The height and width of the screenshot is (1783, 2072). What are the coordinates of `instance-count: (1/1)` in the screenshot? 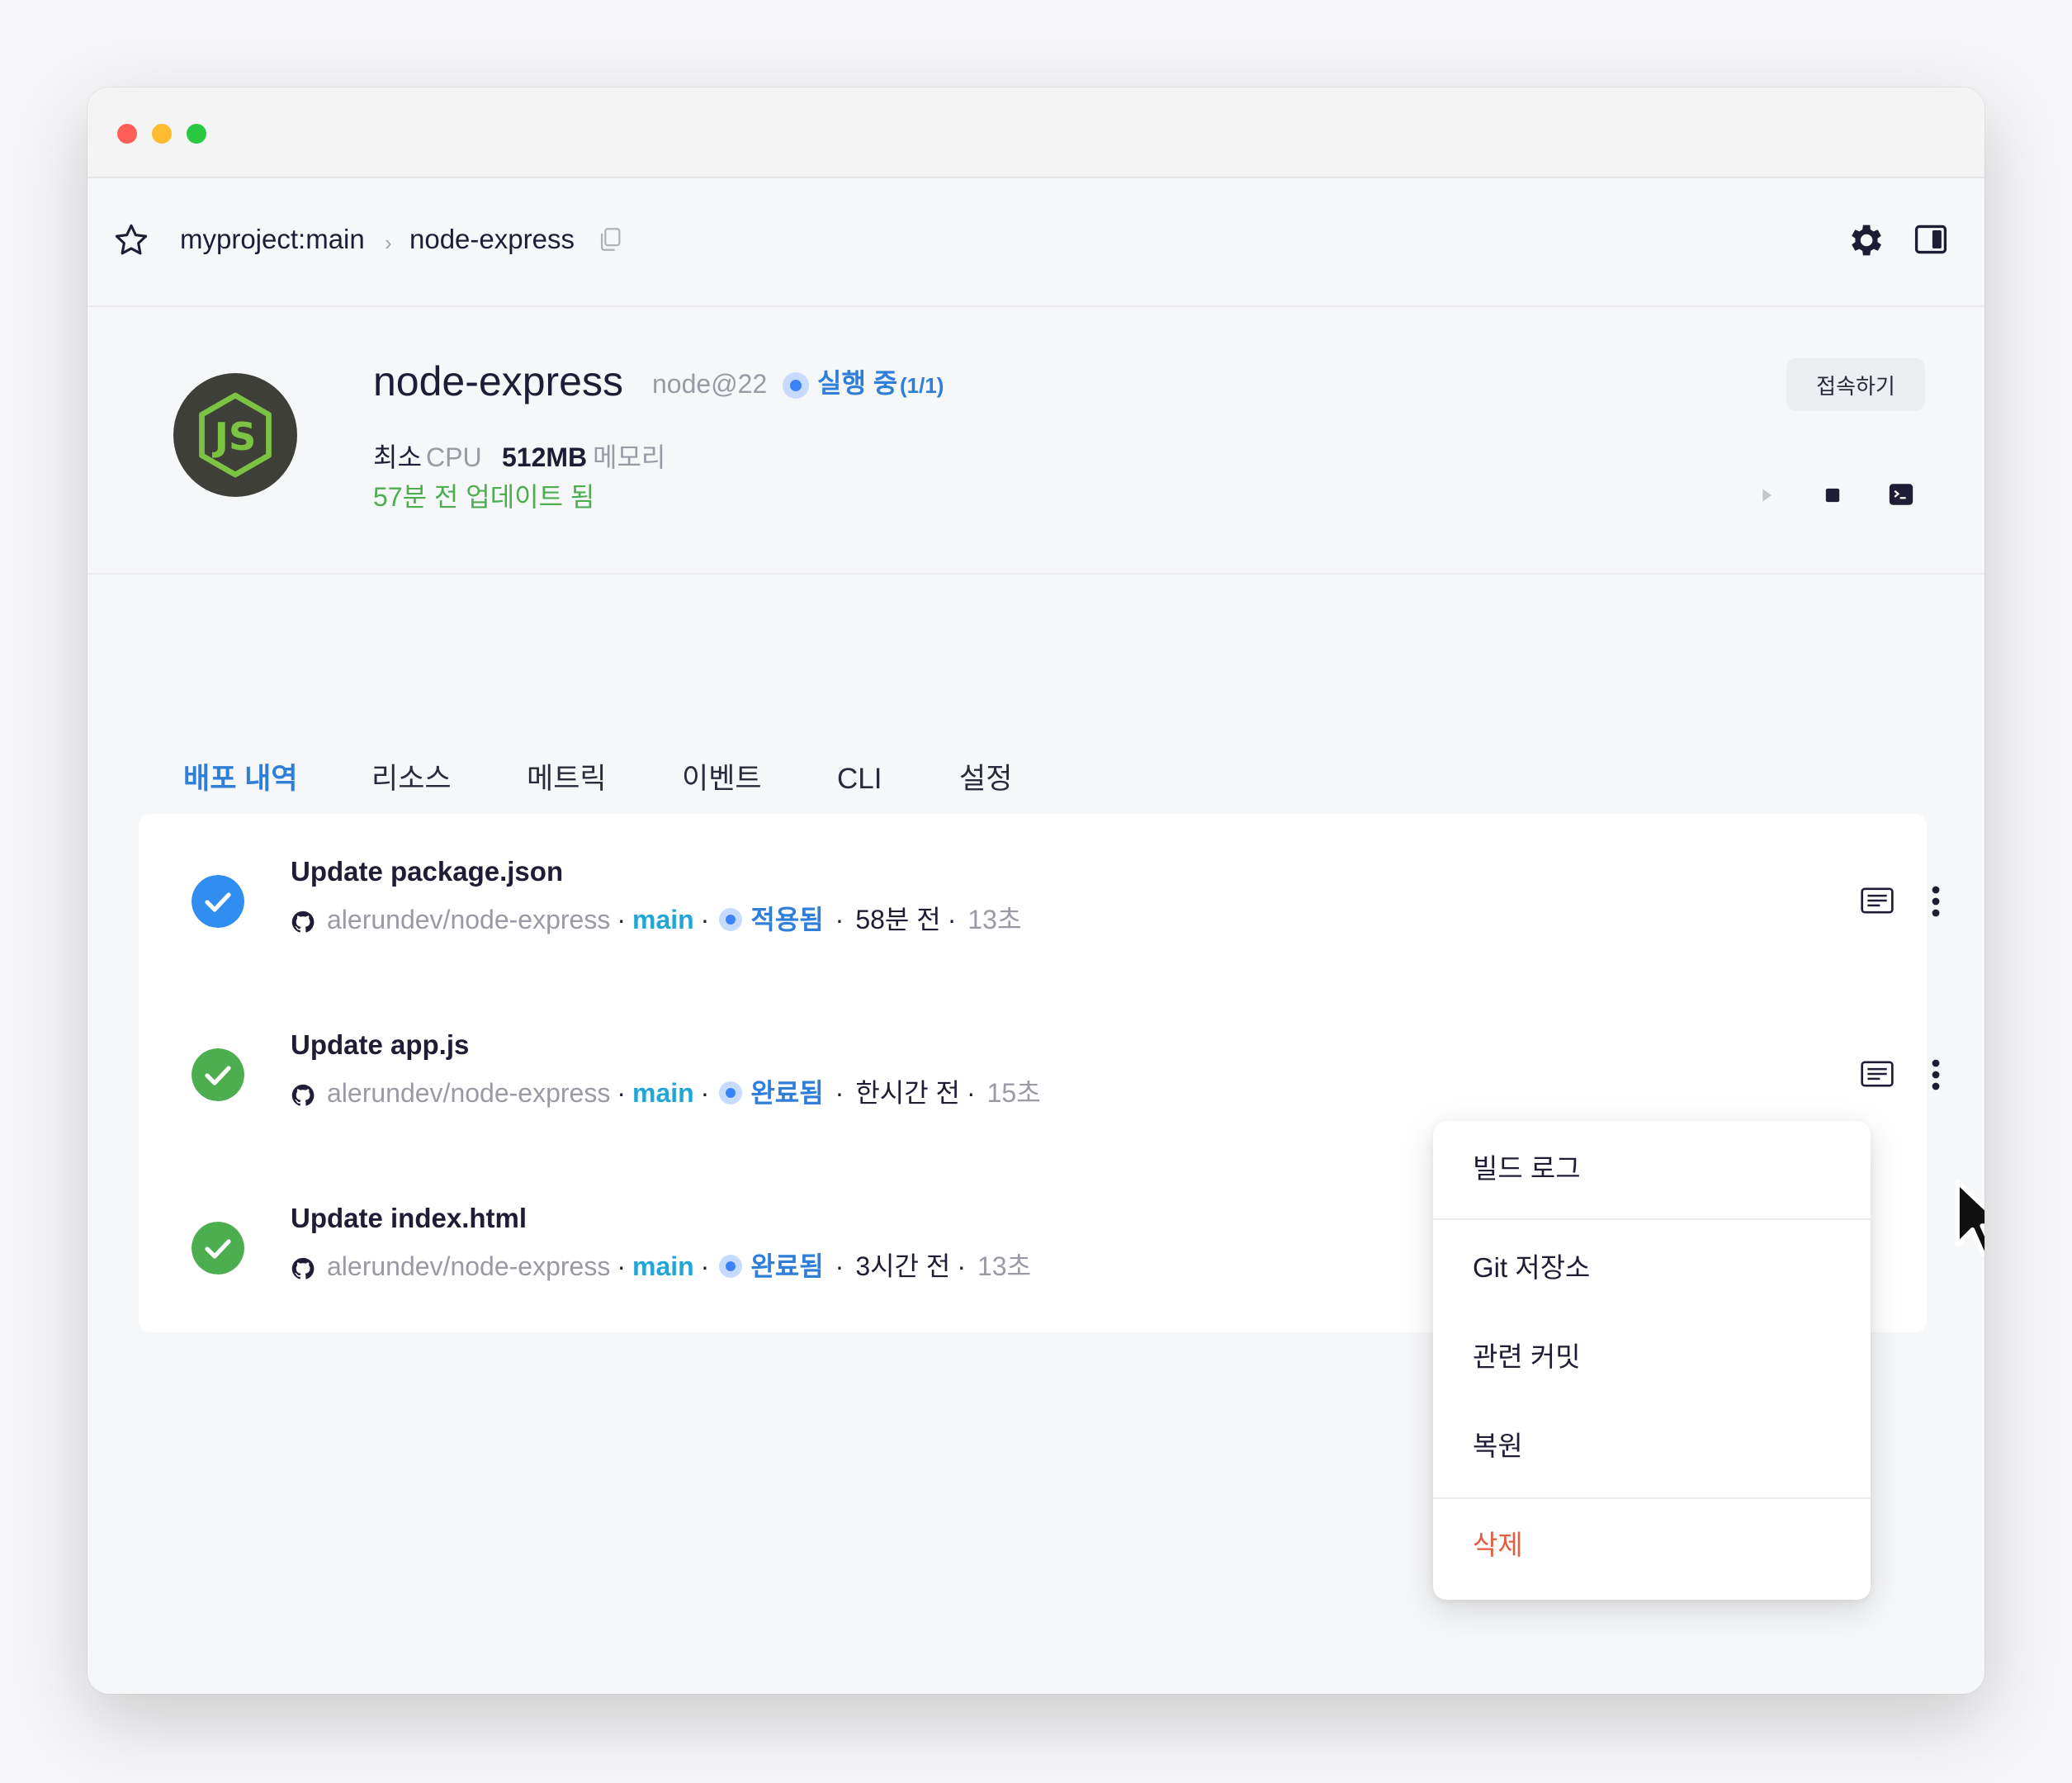 It's located at (922, 386).